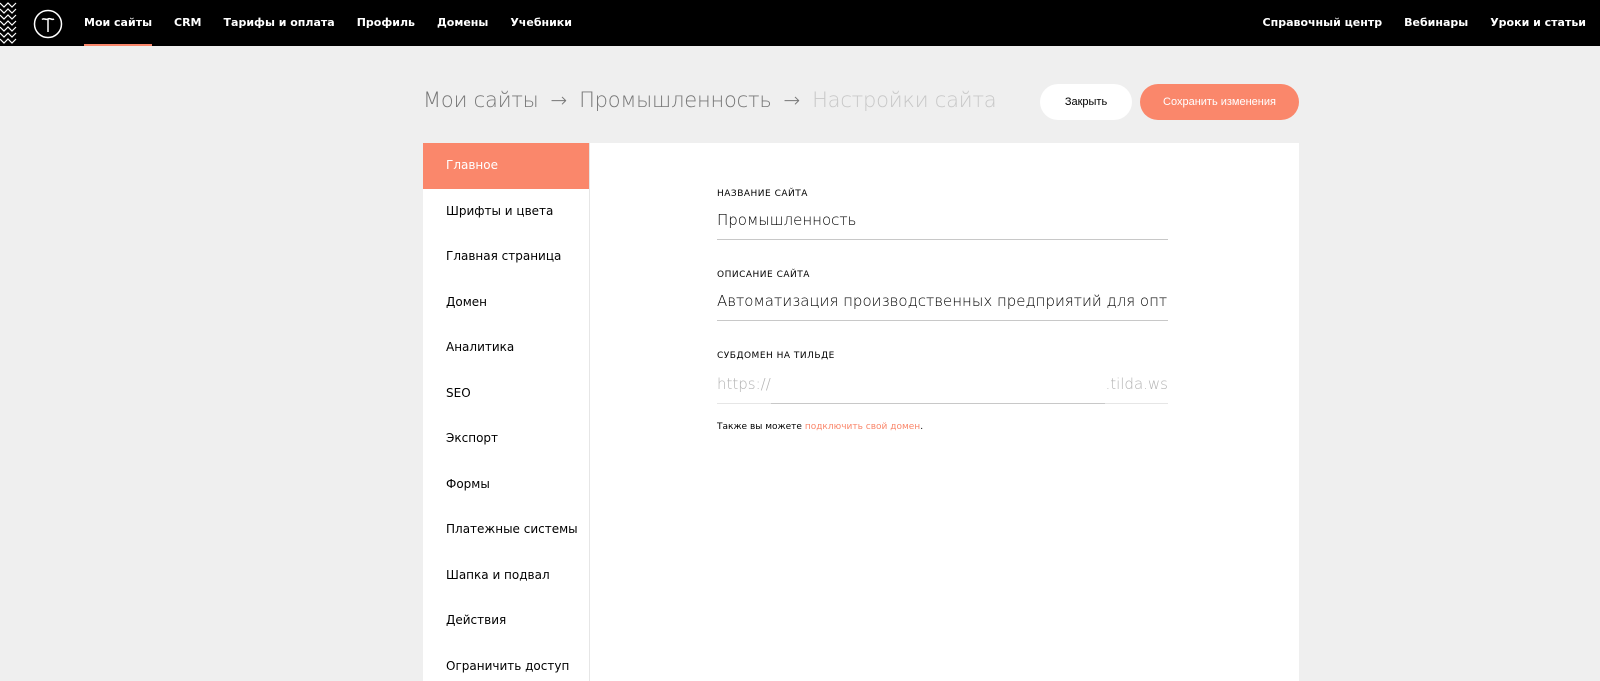 The image size is (1600, 681). Describe the element at coordinates (506, 621) in the screenshot. I see `sidebar-item-actions: Действия` at that location.